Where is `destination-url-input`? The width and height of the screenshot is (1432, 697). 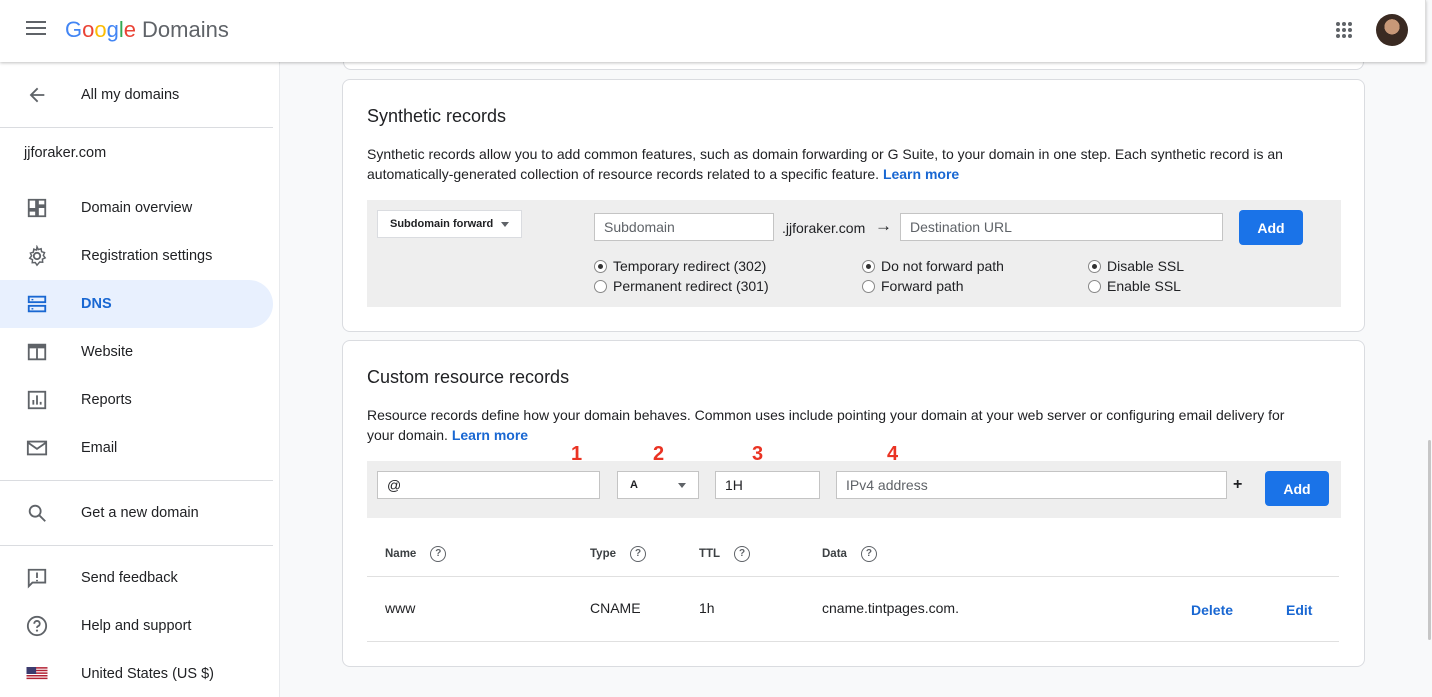 destination-url-input is located at coordinates (1061, 227).